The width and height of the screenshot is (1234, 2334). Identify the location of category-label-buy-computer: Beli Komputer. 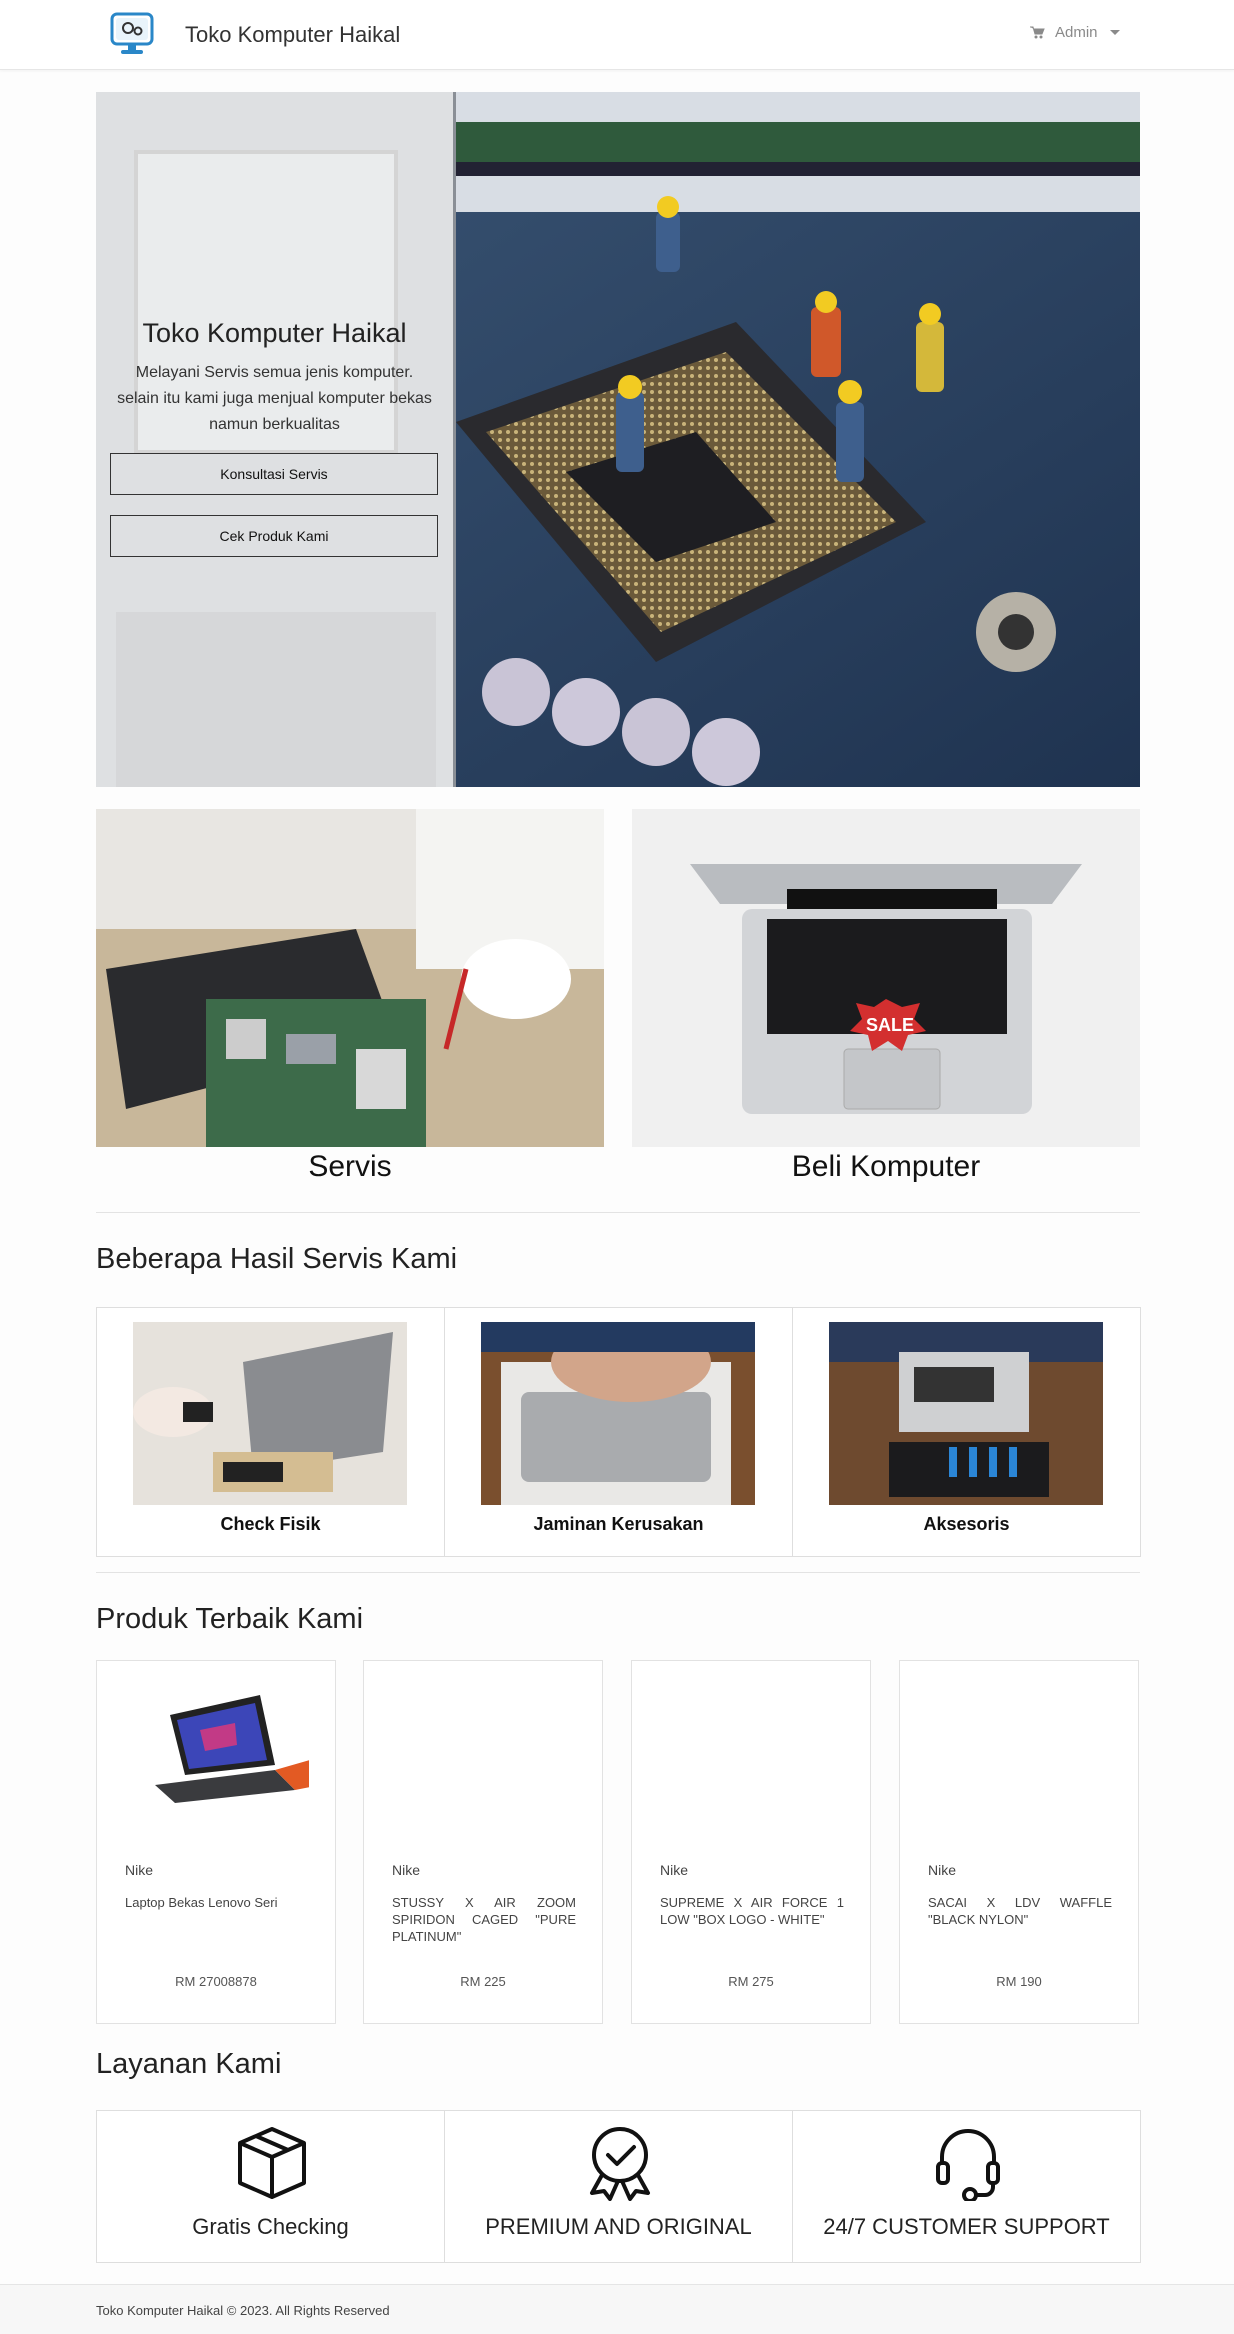
(886, 1167).